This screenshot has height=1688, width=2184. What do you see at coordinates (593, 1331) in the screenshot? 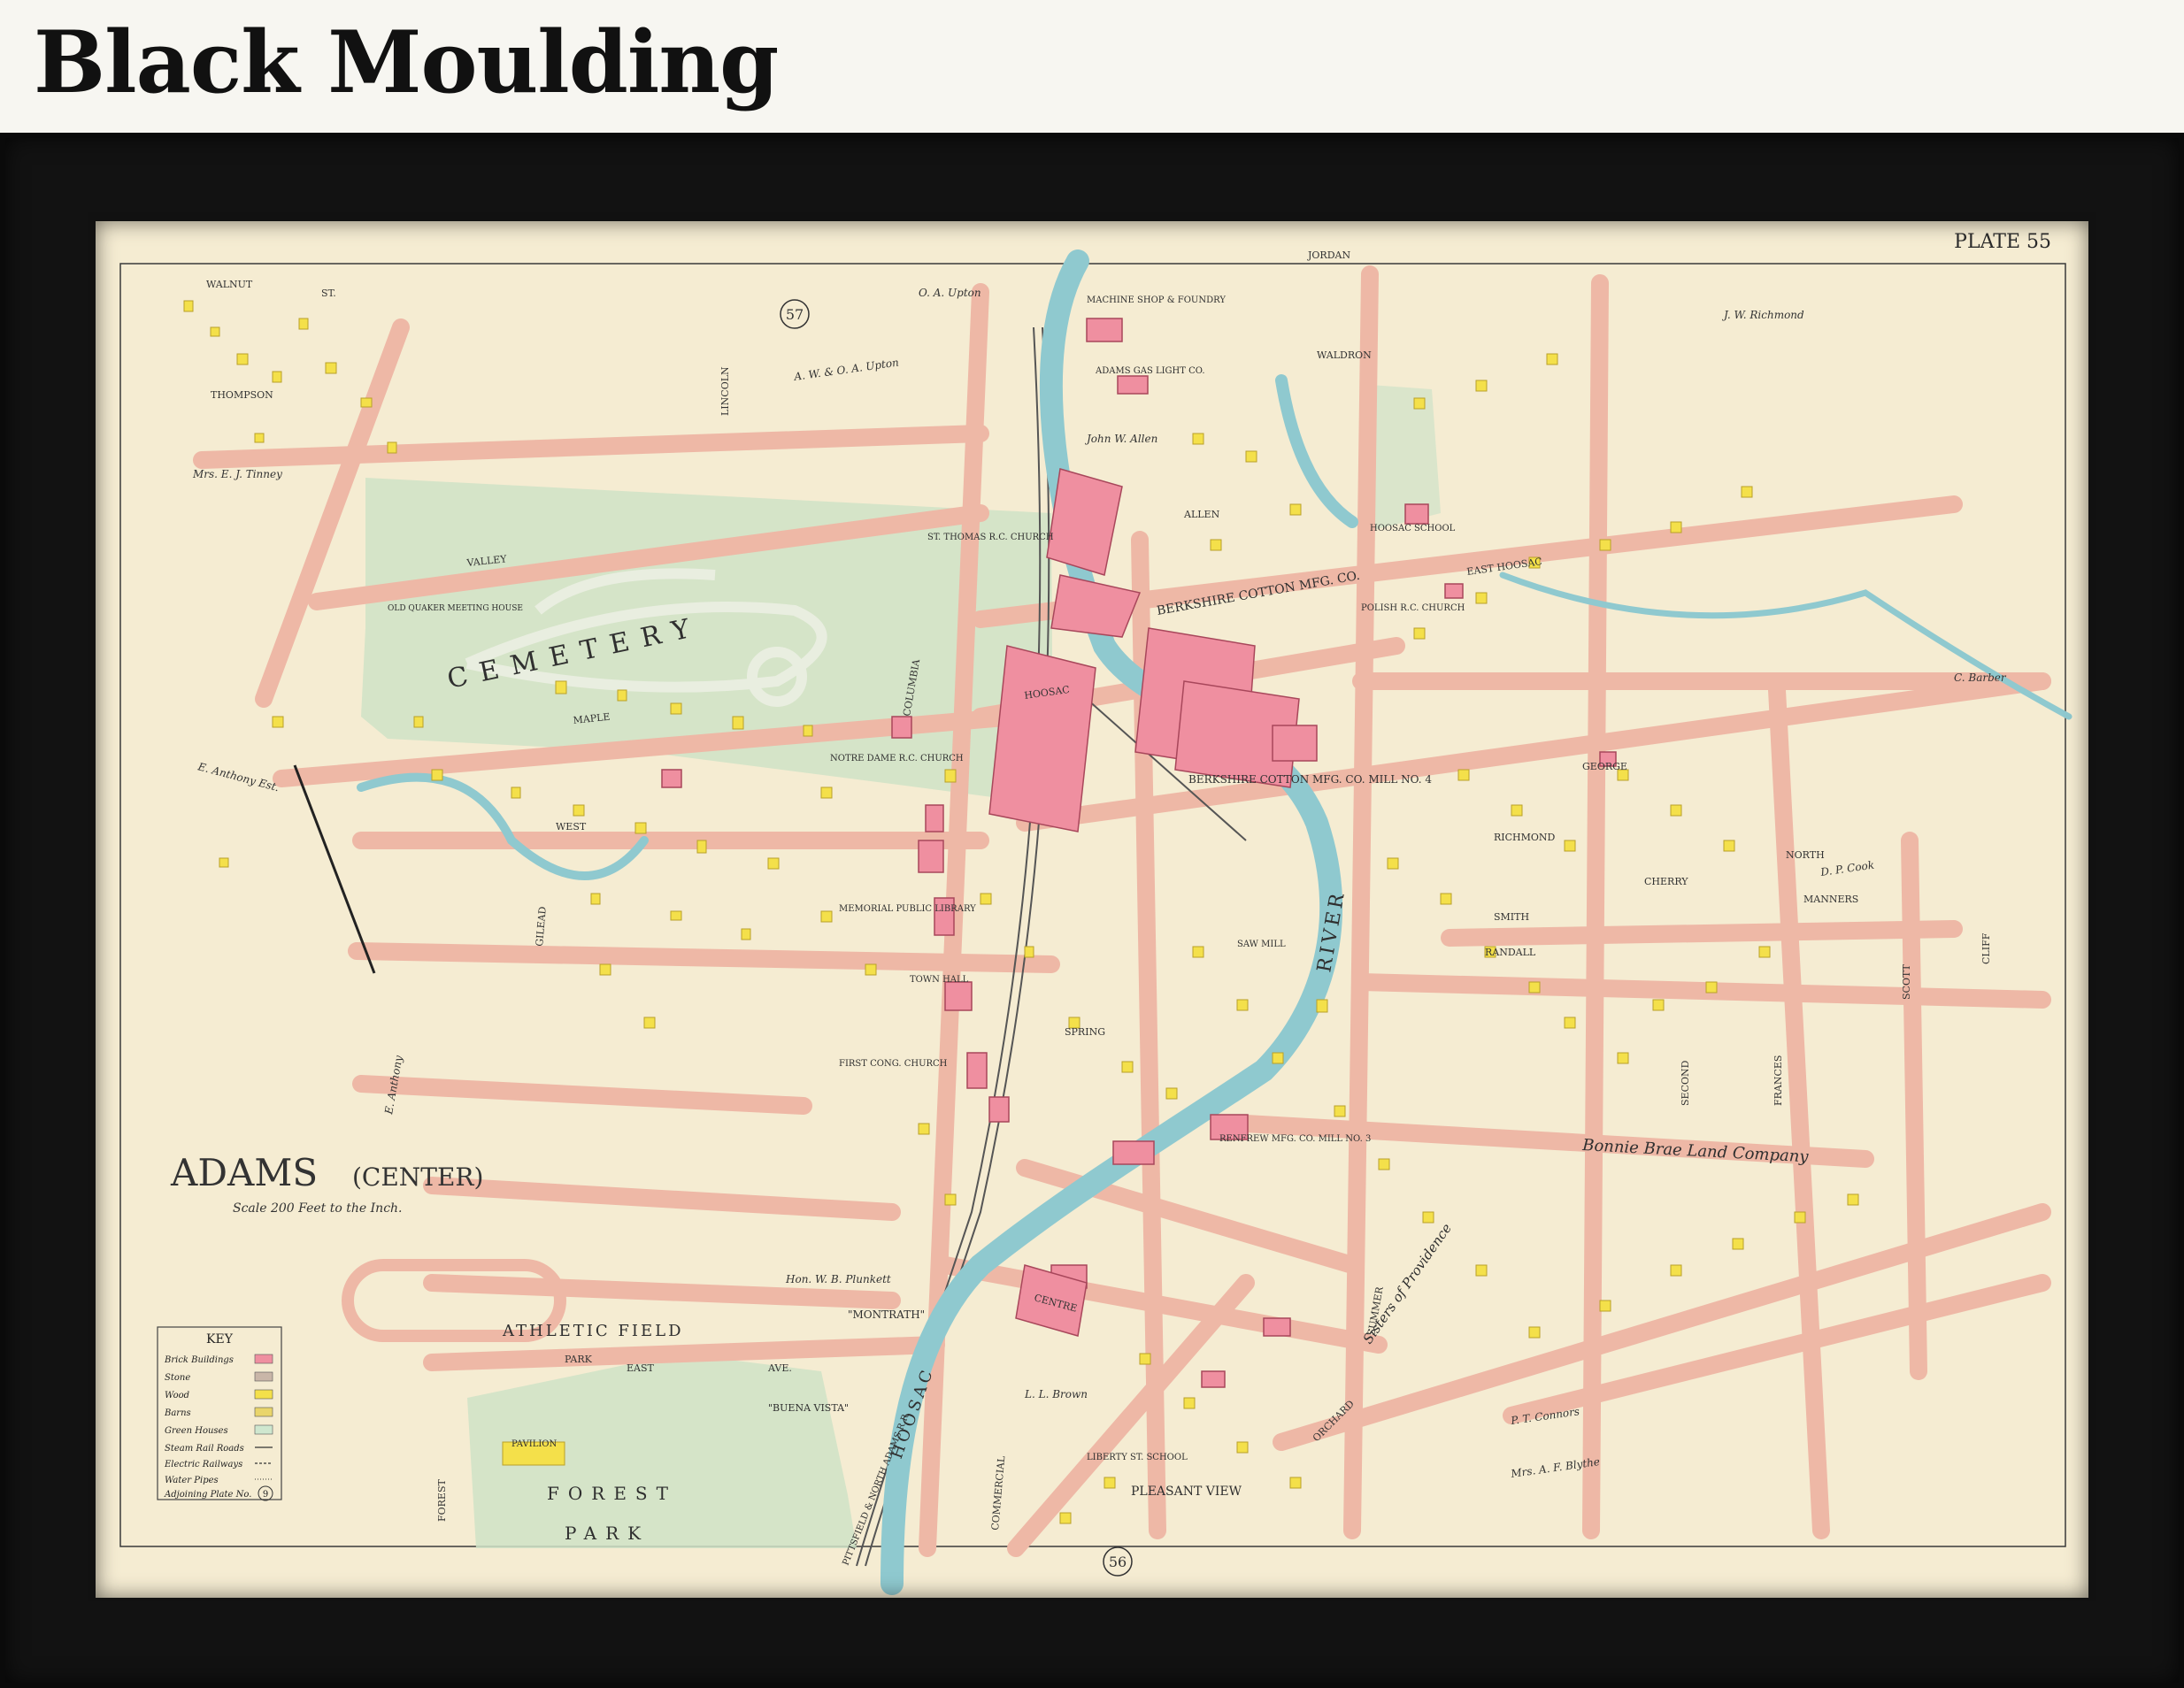
I see `label-athletic-field: ATHLETIC FIELD` at bounding box center [593, 1331].